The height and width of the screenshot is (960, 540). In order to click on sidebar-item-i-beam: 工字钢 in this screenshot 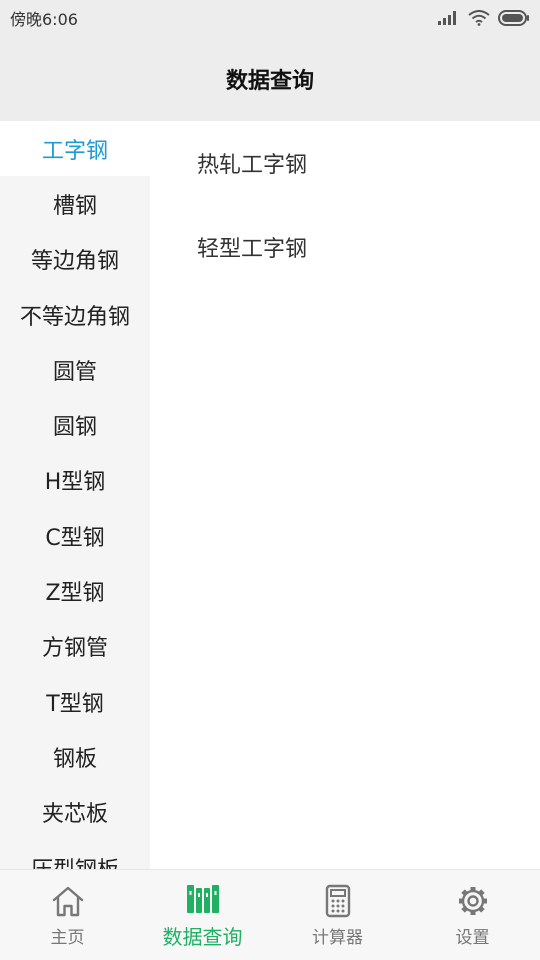, I will do `click(75, 149)`.